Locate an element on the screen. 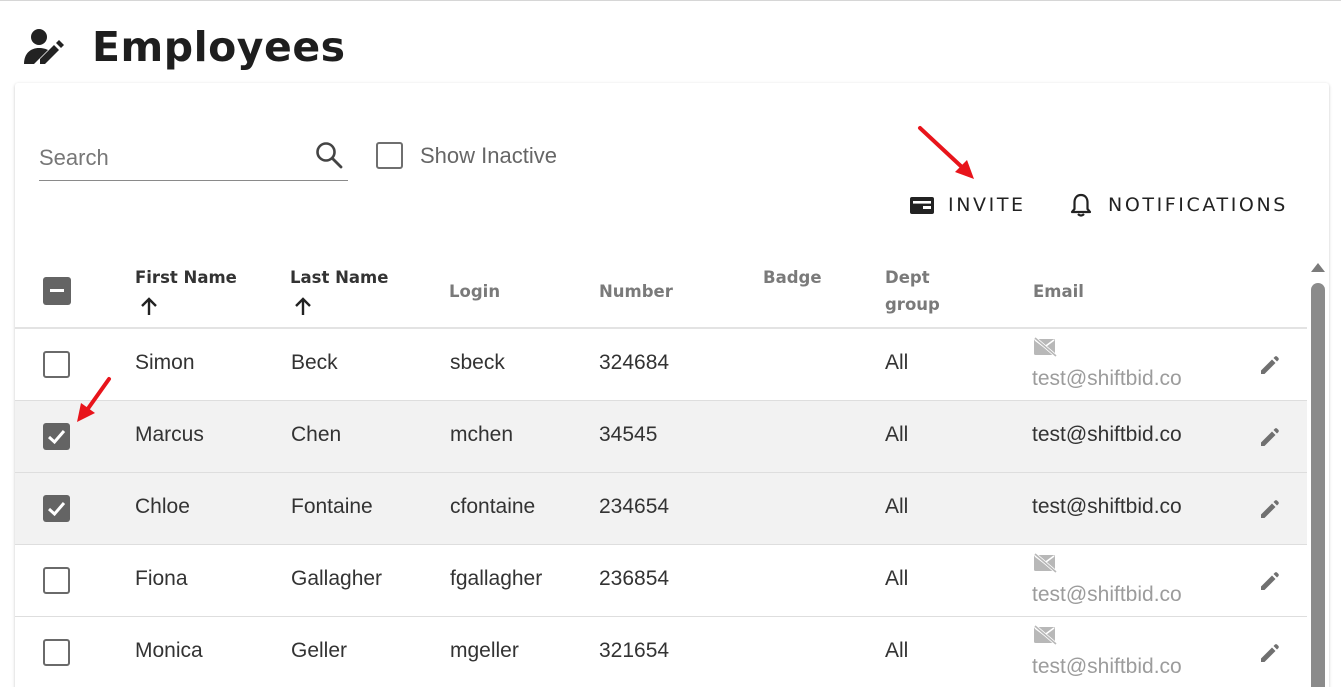 The image size is (1341, 687). last-name-cell: Fontaine is located at coordinates (332, 506).